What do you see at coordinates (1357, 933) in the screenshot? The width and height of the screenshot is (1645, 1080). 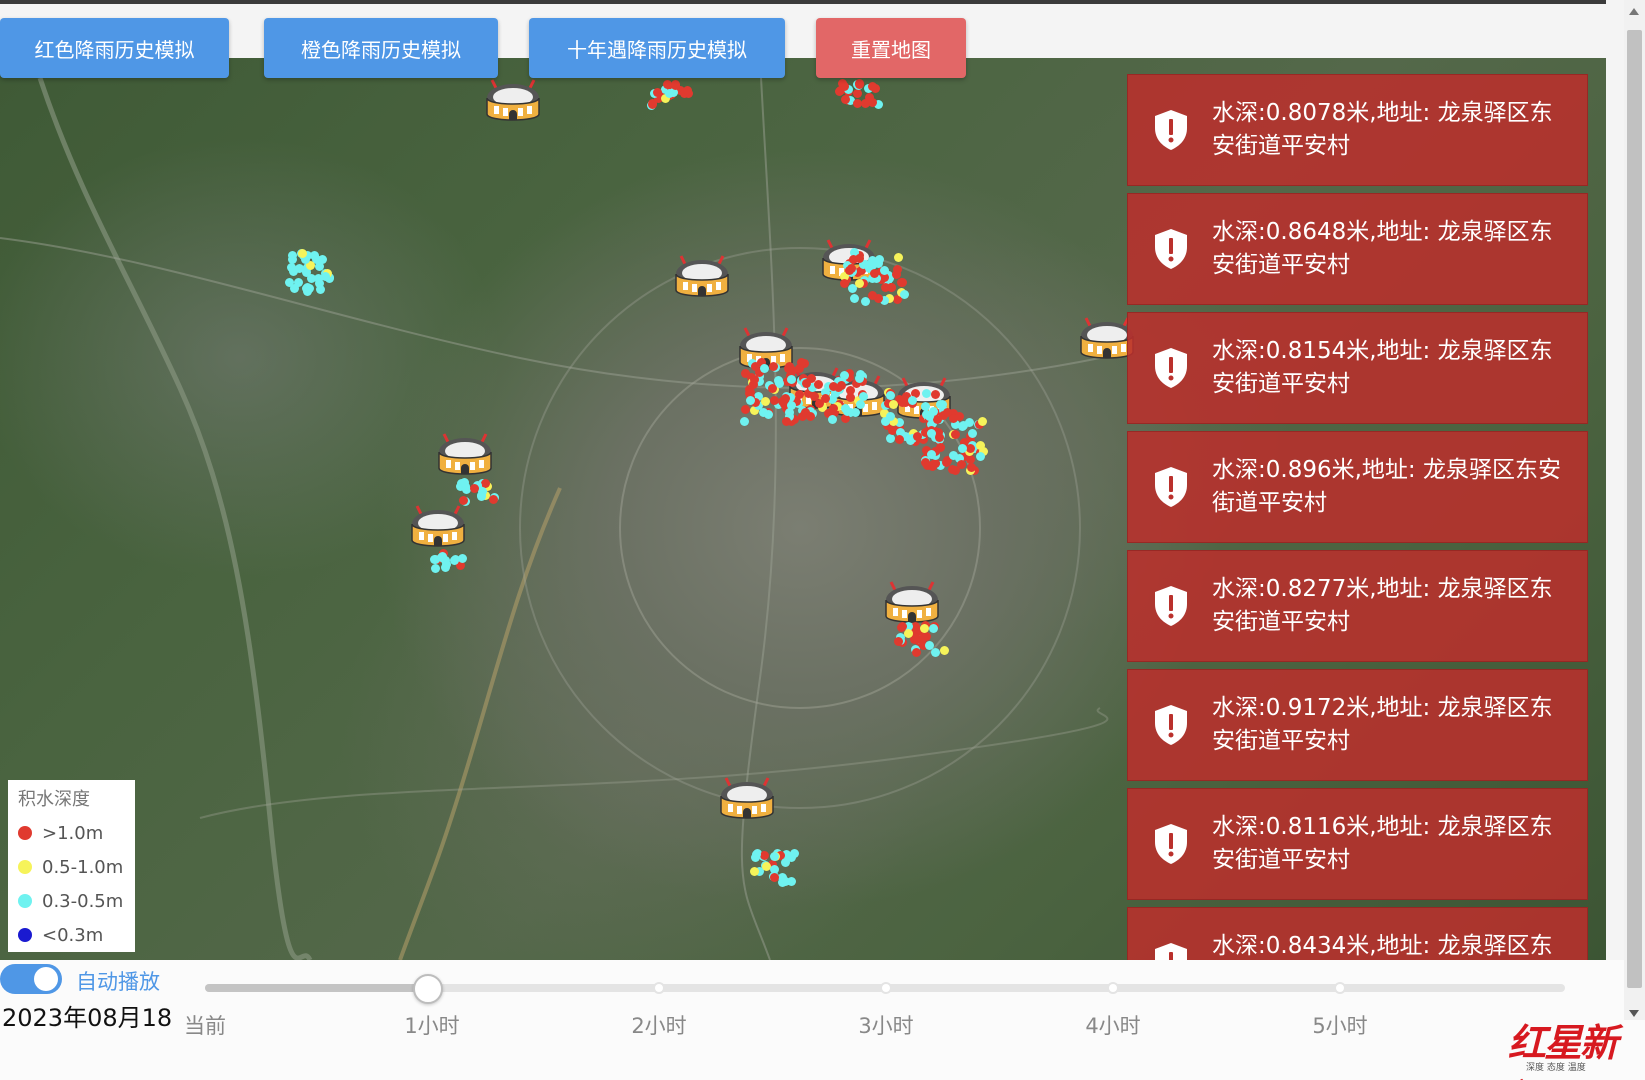 I see `alert-item: 水深:0.8434米,地址: 龙泉驿区东安街道平安村` at bounding box center [1357, 933].